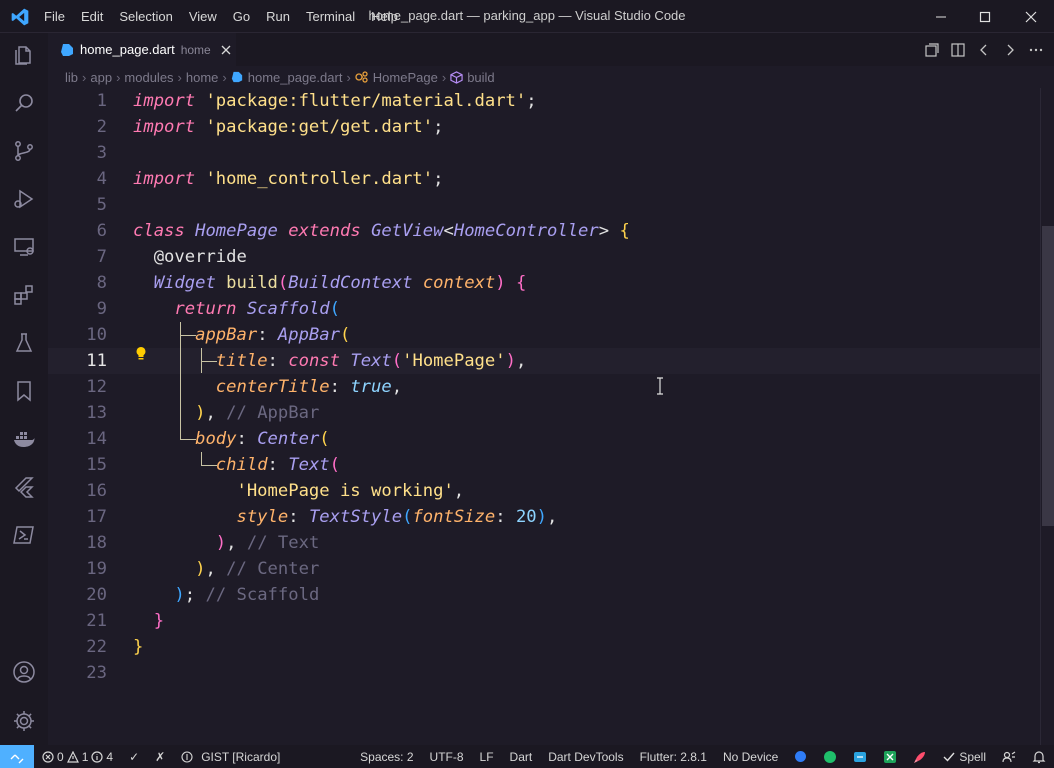 This screenshot has width=1054, height=768. What do you see at coordinates (890, 756) in the screenshot?
I see `excel-icon` at bounding box center [890, 756].